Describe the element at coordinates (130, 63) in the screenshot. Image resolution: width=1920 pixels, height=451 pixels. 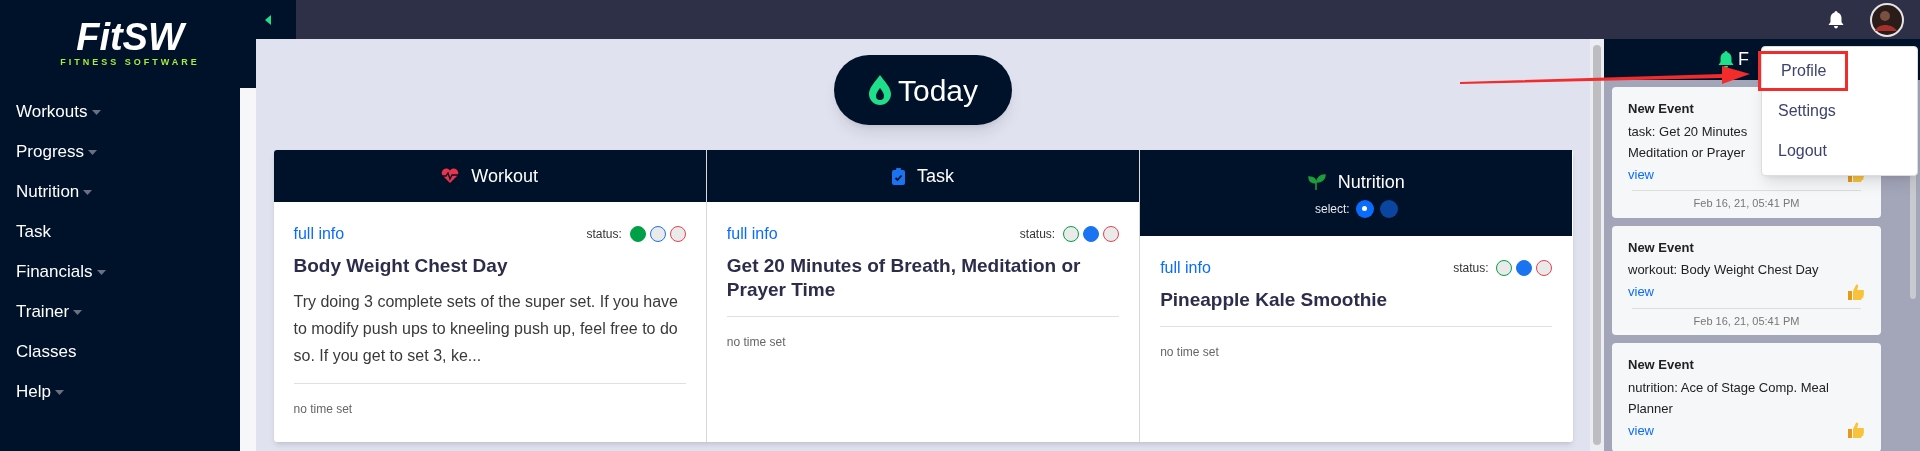
I see `logo-subtitle: FITNESS SOFTWARE` at that location.